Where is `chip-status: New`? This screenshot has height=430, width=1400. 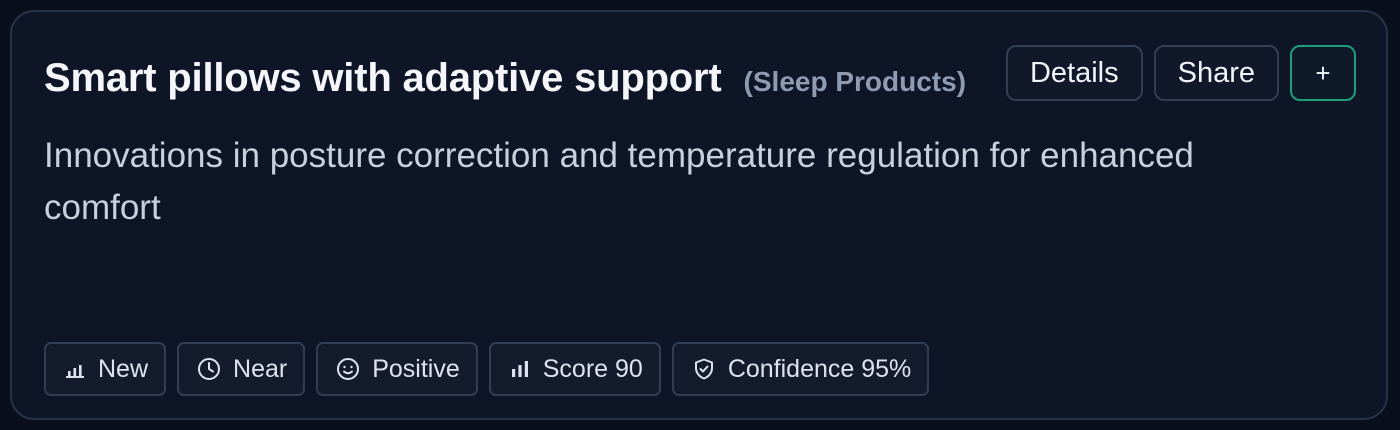
chip-status: New is located at coordinates (105, 369).